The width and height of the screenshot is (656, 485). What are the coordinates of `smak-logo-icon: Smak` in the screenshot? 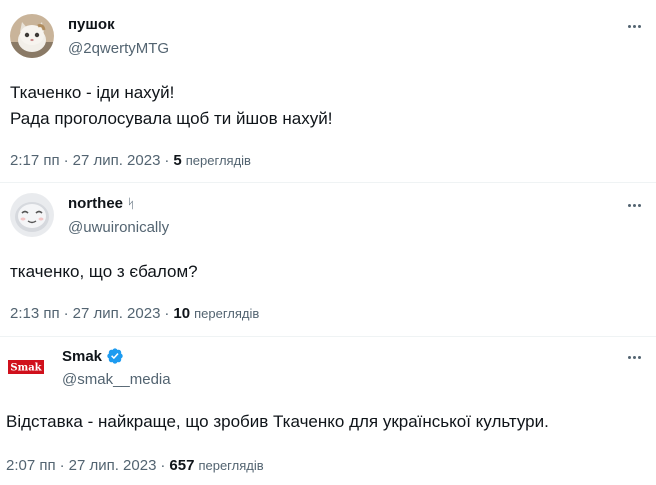 It's located at (26, 367).